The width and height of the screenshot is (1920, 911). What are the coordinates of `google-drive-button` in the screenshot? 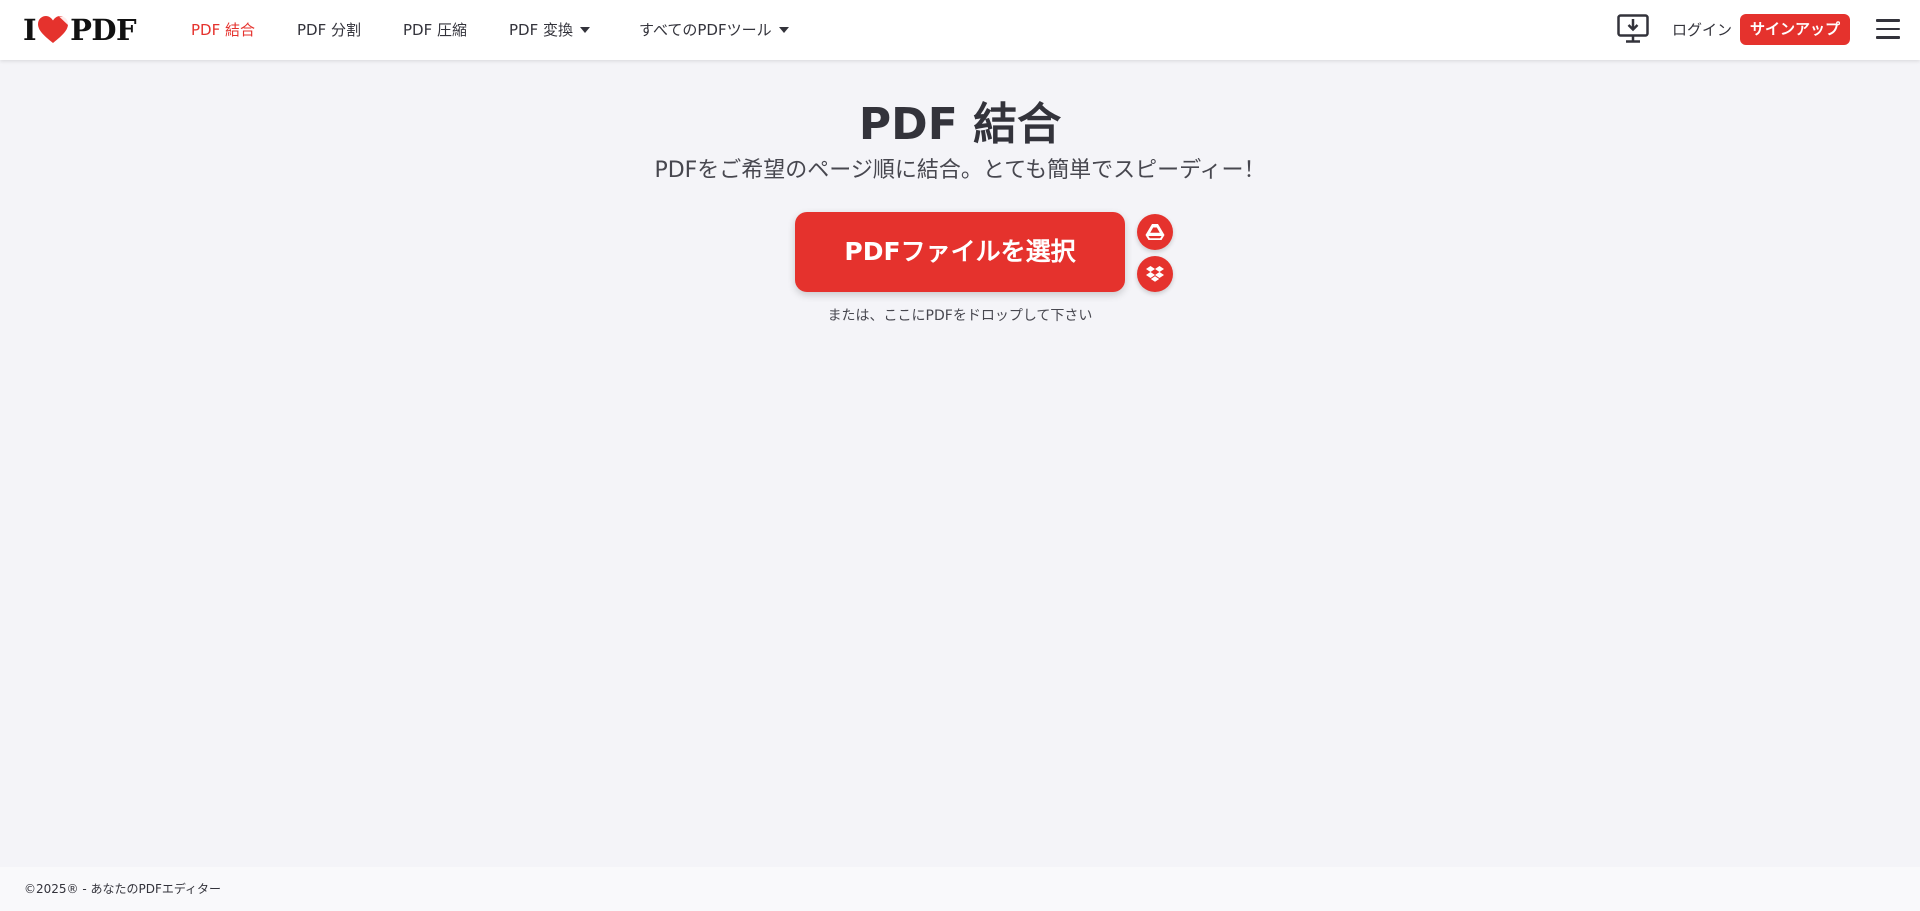 It's located at (1155, 232).